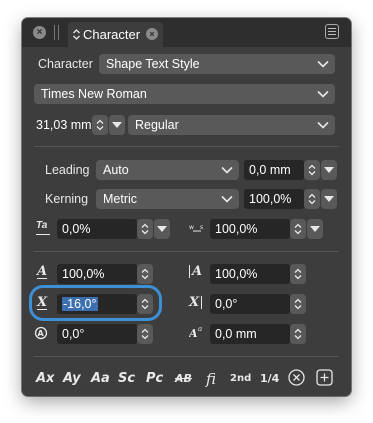 This screenshot has height=423, width=373. What do you see at coordinates (65, 64) in the screenshot?
I see `character-style-label: Character` at bounding box center [65, 64].